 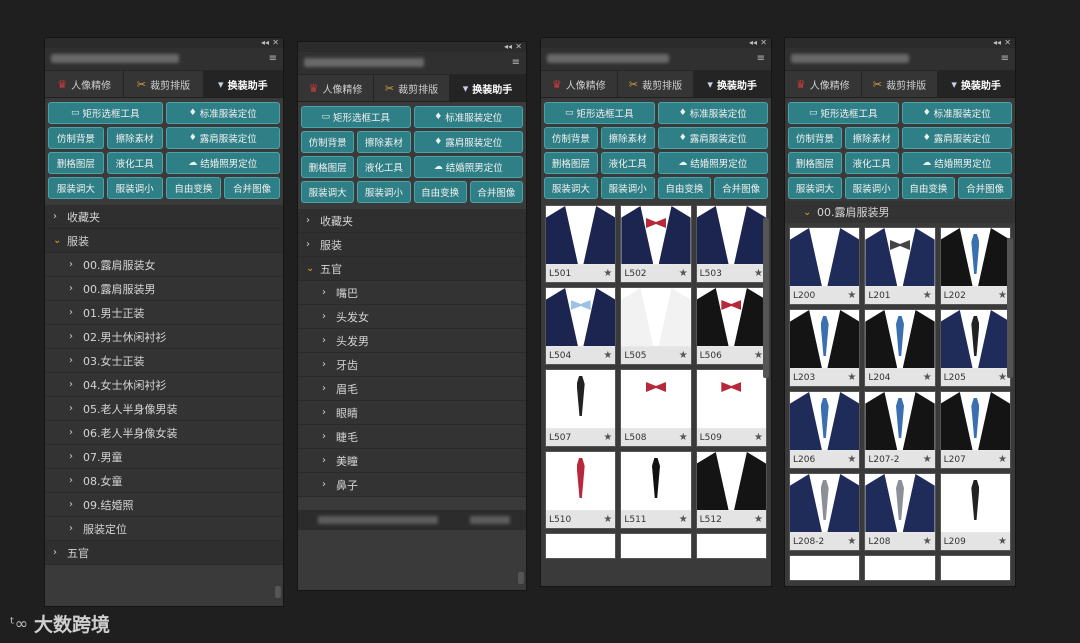 What do you see at coordinates (164, 265) in the screenshot?
I see `tree-item: › 00.露肩服装女` at bounding box center [164, 265].